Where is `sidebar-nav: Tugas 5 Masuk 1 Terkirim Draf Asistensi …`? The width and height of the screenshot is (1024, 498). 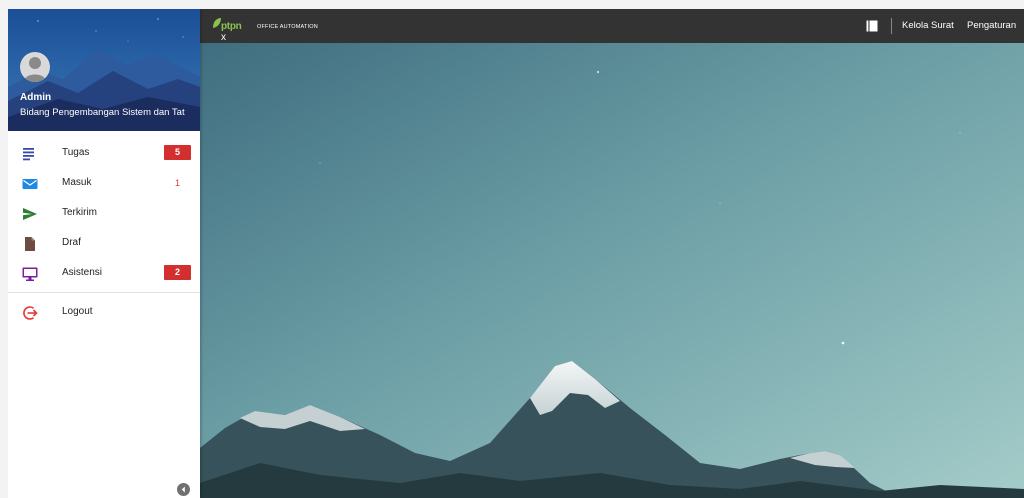 sidebar-nav: Tugas 5 Masuk 1 Terkirim Draf Asistensi … is located at coordinates (104, 214).